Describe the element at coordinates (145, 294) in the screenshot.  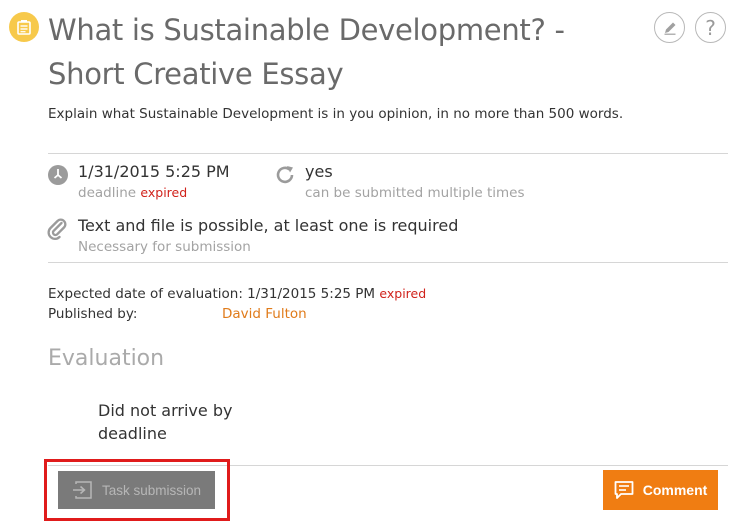
I see `expected-evaluation-label: Expected date of evaluation:` at that location.